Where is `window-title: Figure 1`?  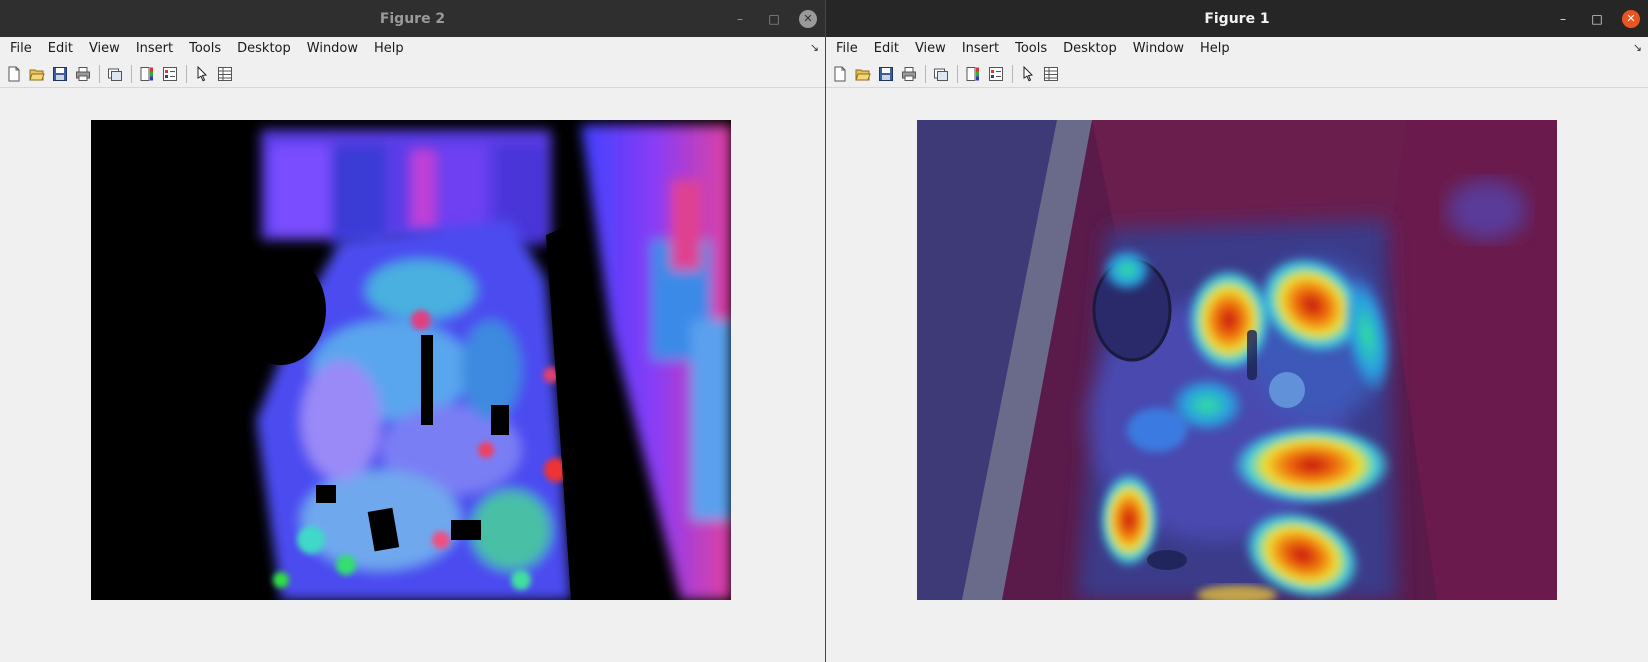
window-title: Figure 1 is located at coordinates (1237, 18).